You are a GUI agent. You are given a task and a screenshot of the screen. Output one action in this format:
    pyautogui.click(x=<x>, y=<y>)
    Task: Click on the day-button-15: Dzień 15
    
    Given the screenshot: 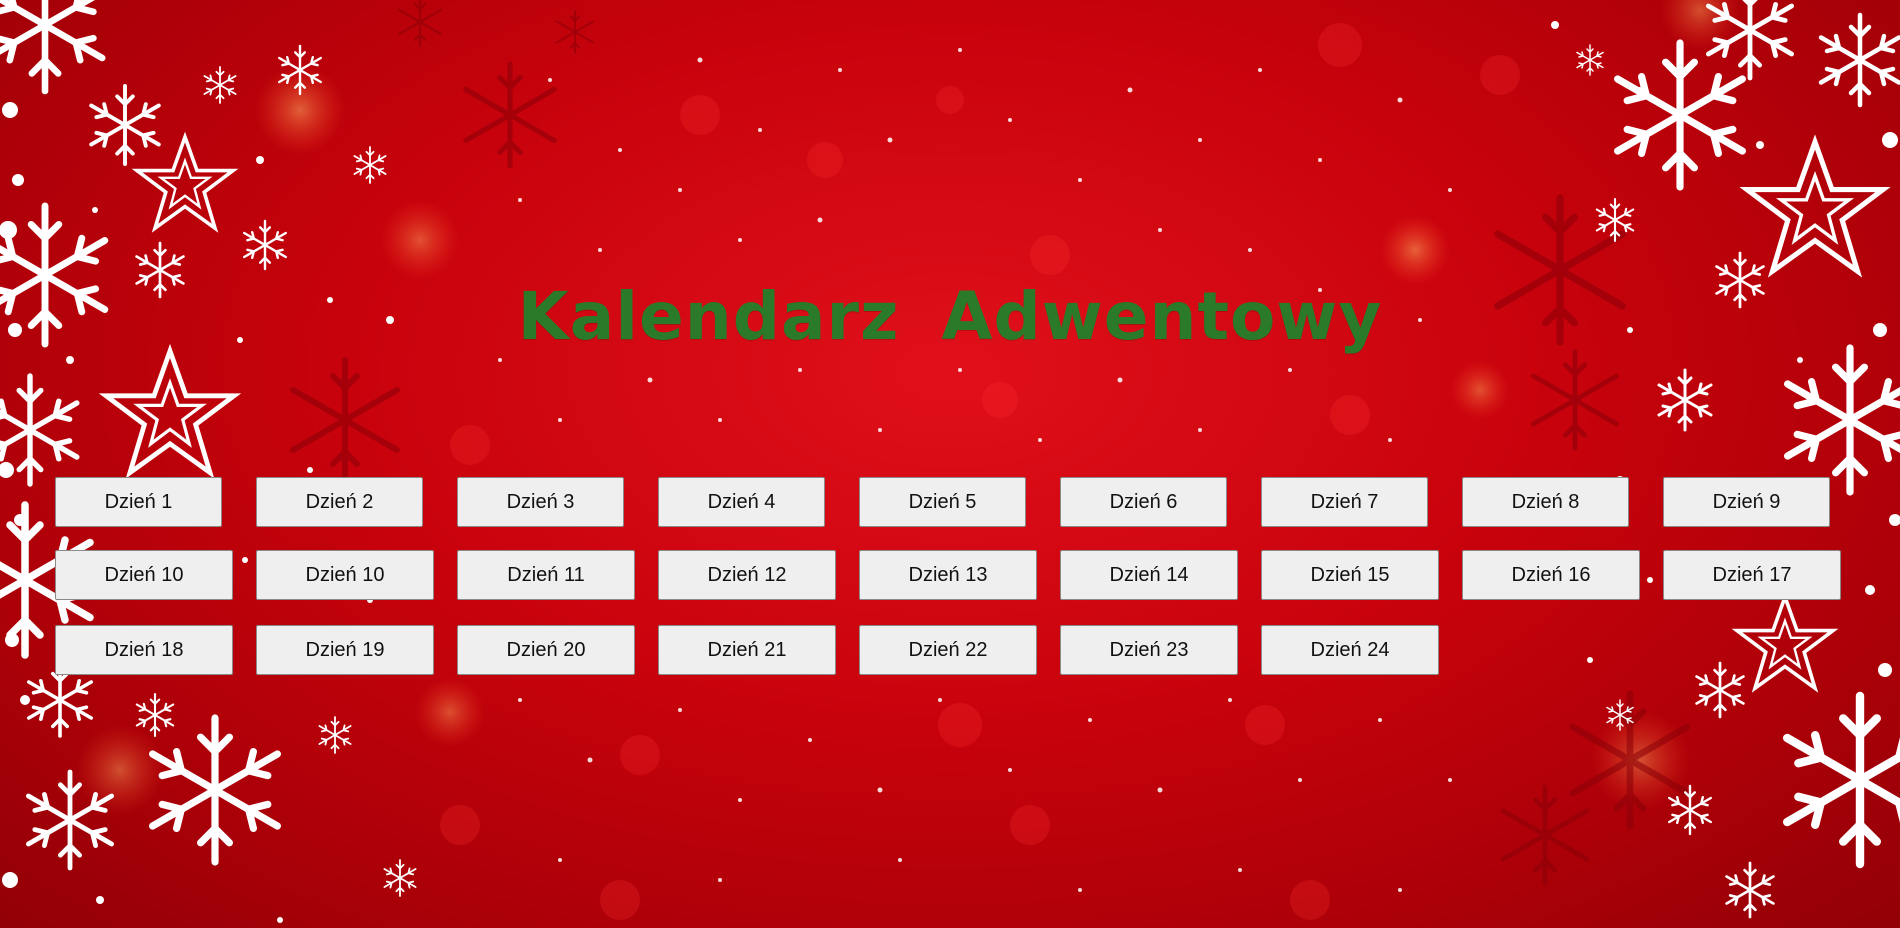 What is the action you would take?
    pyautogui.click(x=1350, y=575)
    